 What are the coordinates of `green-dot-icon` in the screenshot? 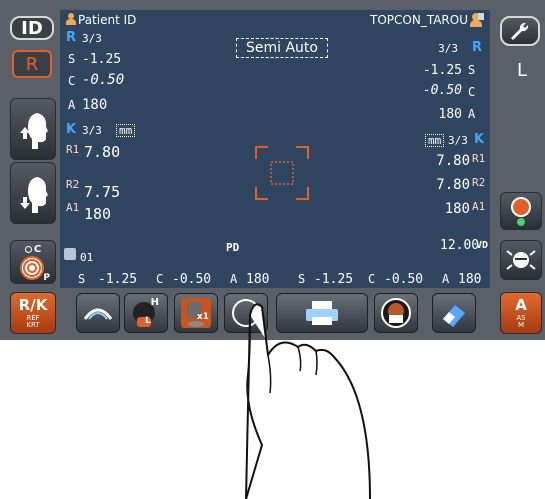 It's located at (521, 221).